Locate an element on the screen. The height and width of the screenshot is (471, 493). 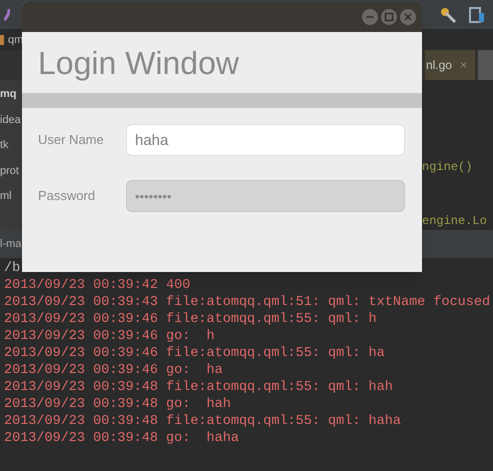
project-item: tk is located at coordinates (11, 145).